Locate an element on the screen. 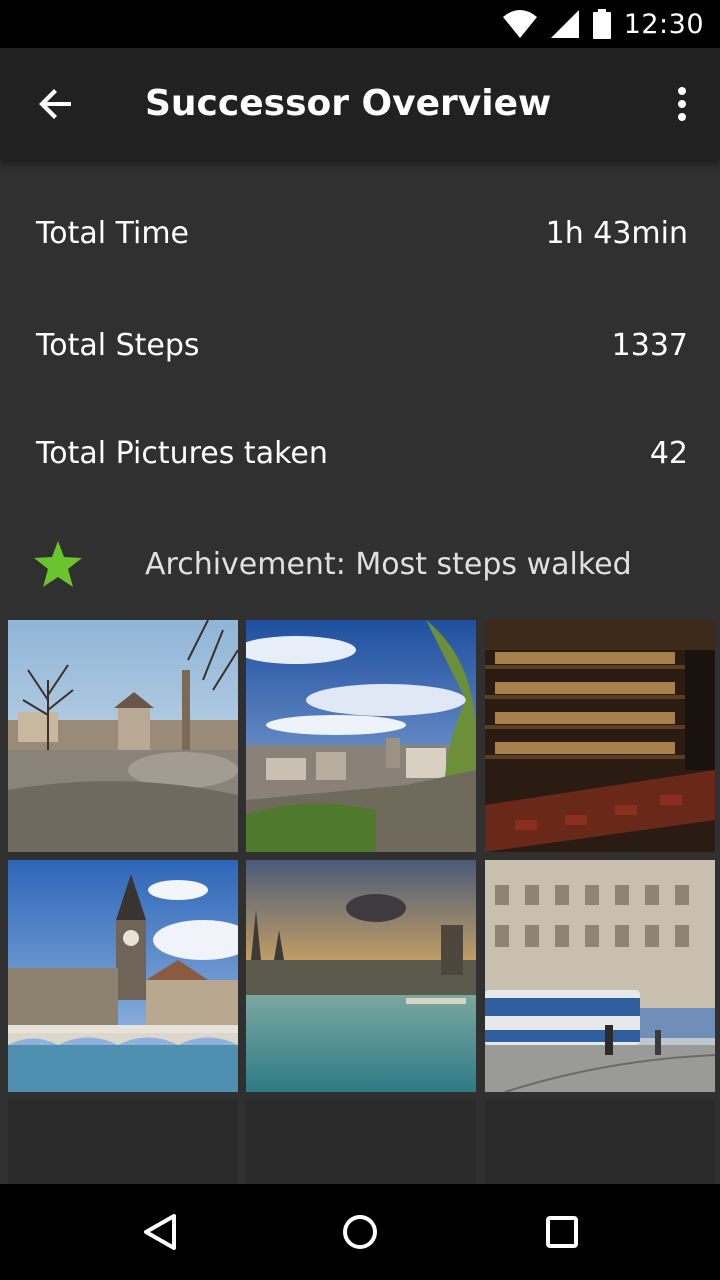 This screenshot has width=720, height=1280. battery-icon is located at coordinates (601, 24).